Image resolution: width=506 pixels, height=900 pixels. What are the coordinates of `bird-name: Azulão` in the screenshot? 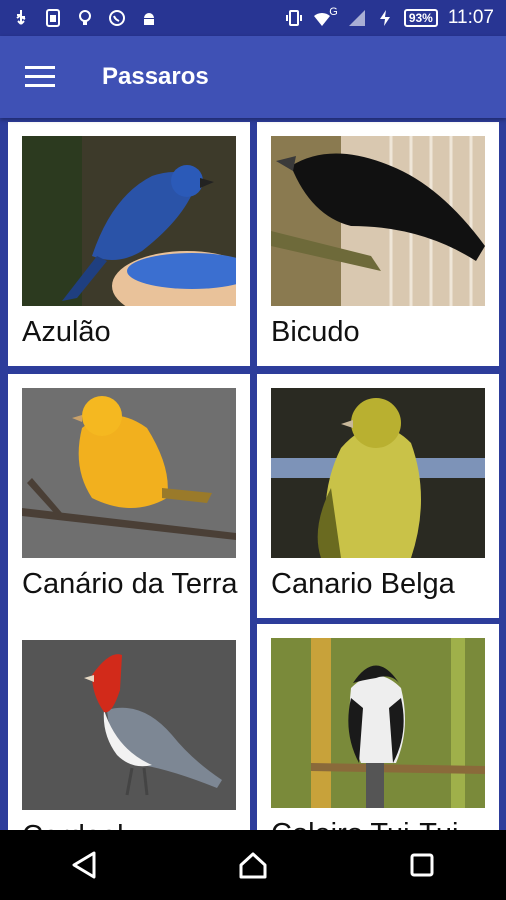 It's located at (66, 332).